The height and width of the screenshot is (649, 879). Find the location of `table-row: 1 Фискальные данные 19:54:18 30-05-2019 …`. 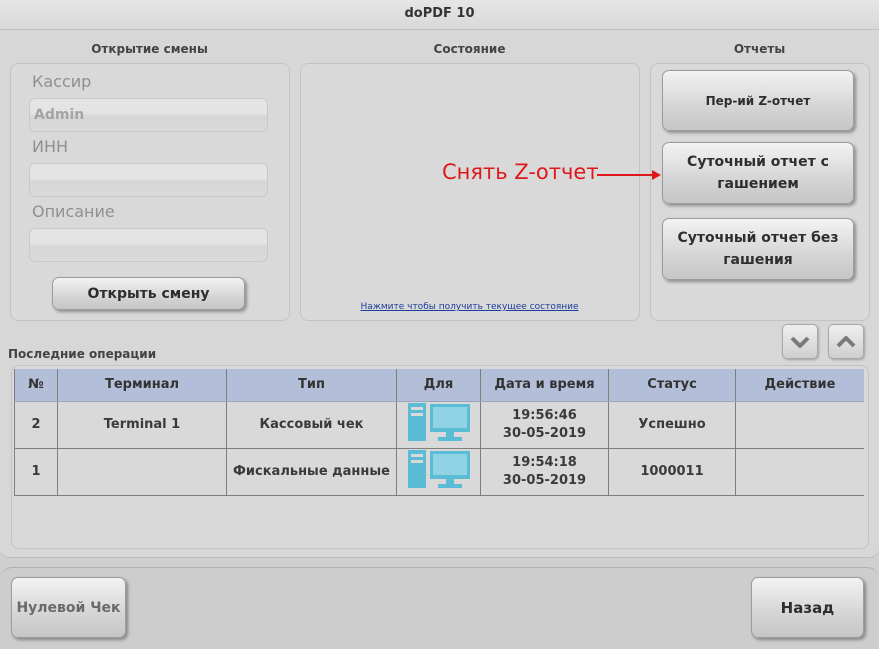

table-row: 1 Фискальные данные 19:54:18 30-05-2019 … is located at coordinates (439, 472).